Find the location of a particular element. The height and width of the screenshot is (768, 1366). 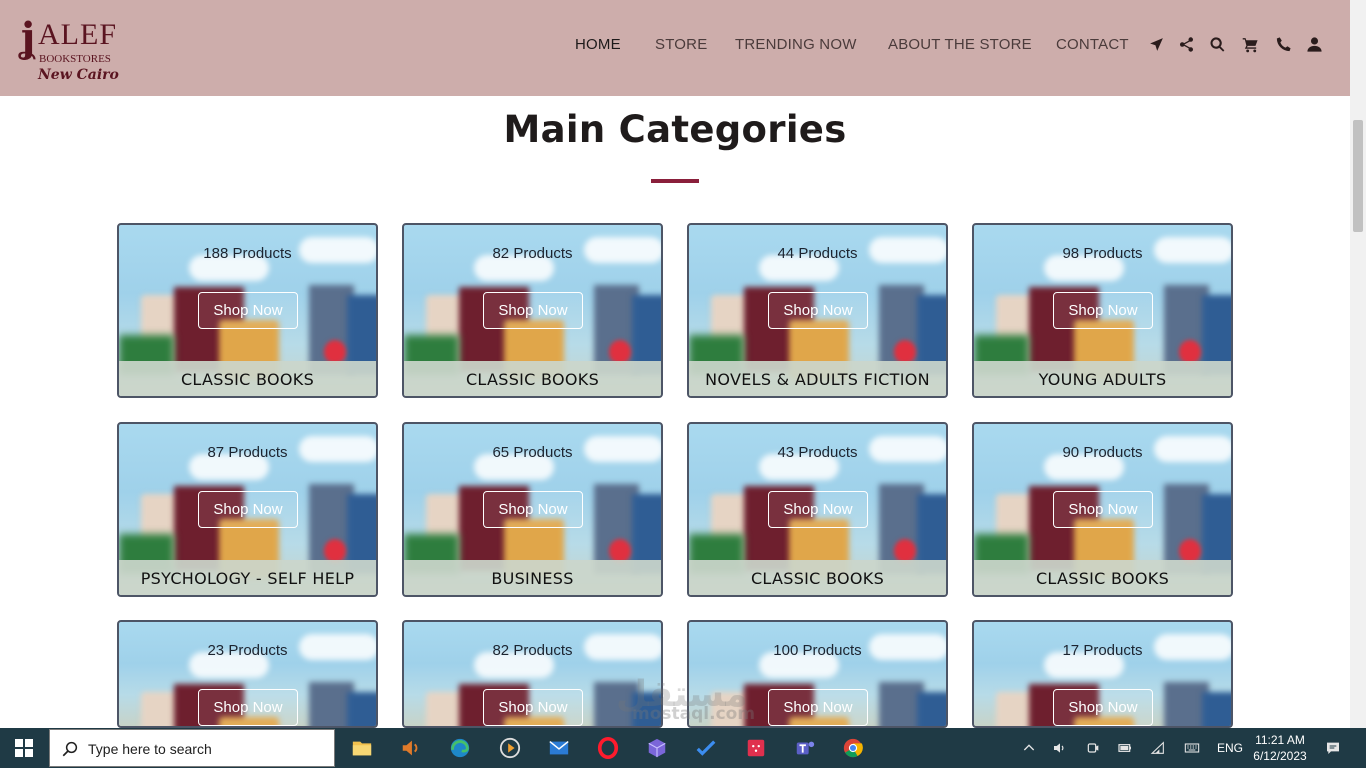

language-indicator: ENG is located at coordinates (1230, 748).